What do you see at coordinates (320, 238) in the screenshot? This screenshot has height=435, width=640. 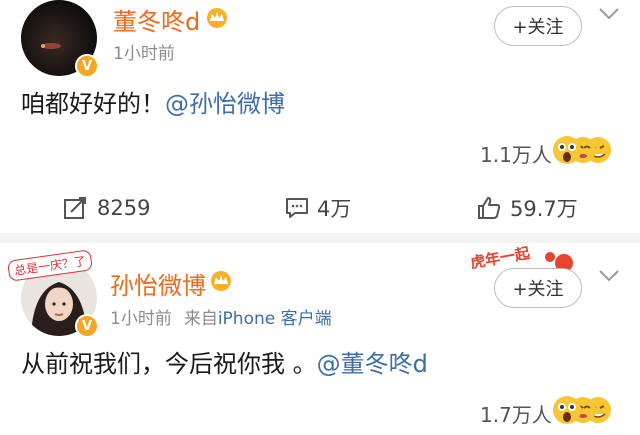 I see `post-divider` at bounding box center [320, 238].